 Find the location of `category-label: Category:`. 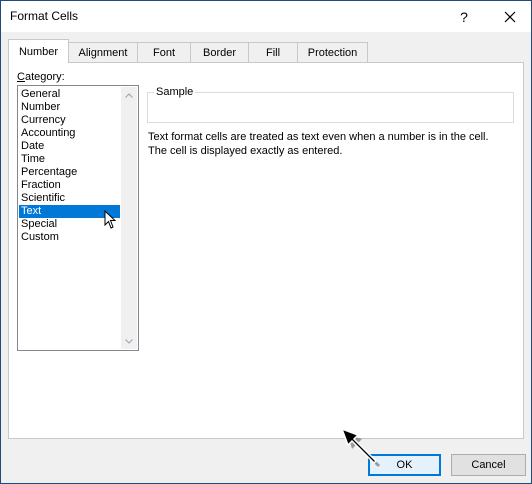

category-label: Category: is located at coordinates (41, 77).